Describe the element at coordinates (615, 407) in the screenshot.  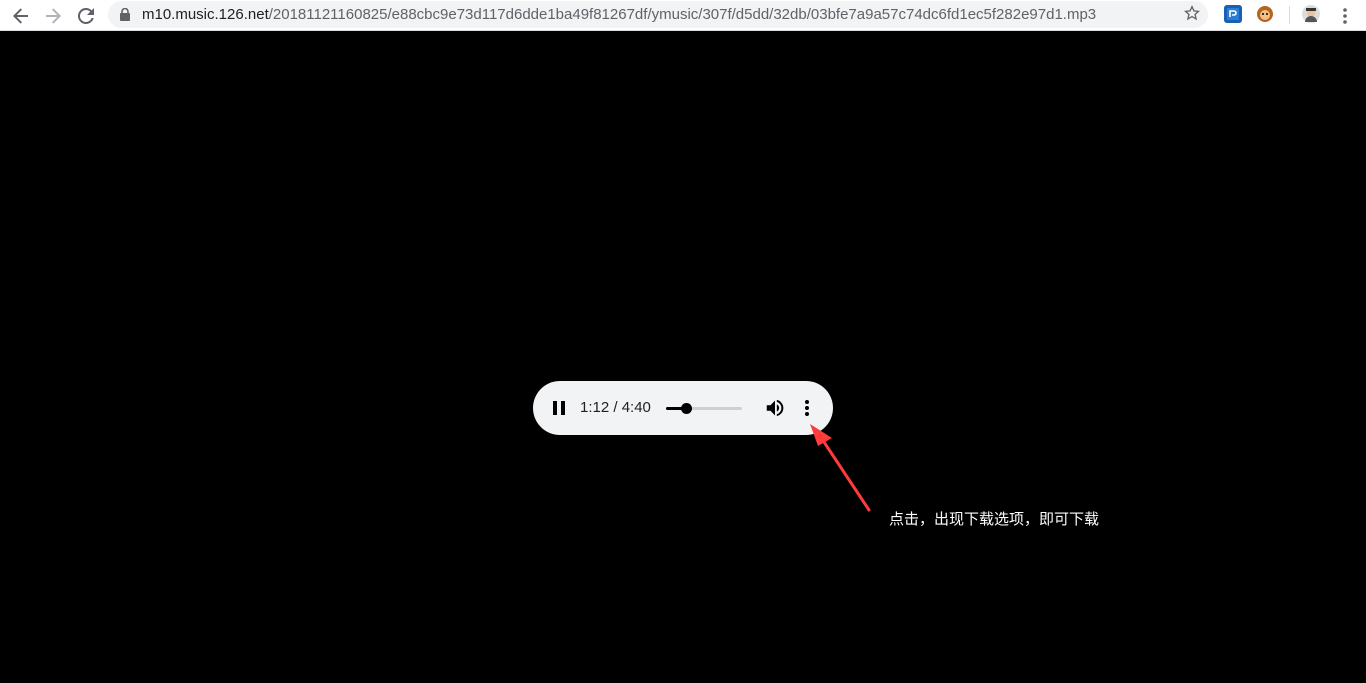
I see `time-display: 1:12 / 4:40` at that location.